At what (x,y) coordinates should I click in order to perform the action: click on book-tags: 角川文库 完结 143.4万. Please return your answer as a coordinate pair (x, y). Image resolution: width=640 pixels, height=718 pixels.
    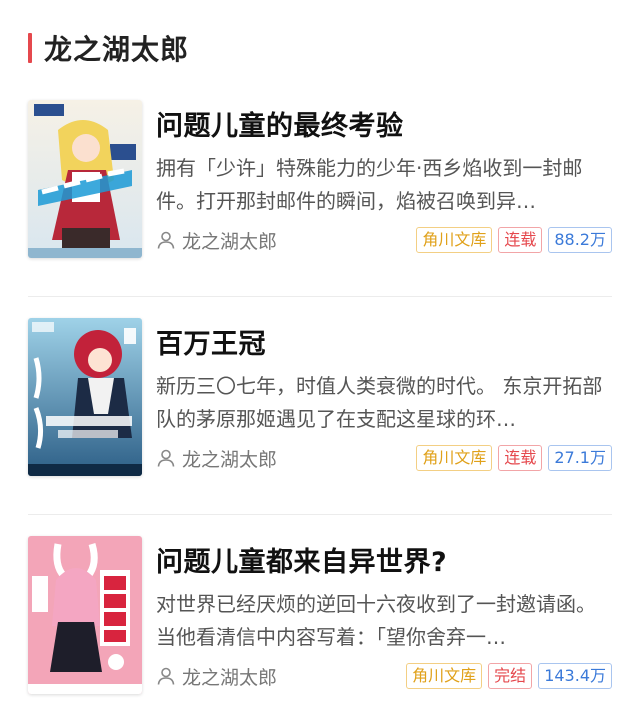
    Looking at the image, I should click on (509, 676).